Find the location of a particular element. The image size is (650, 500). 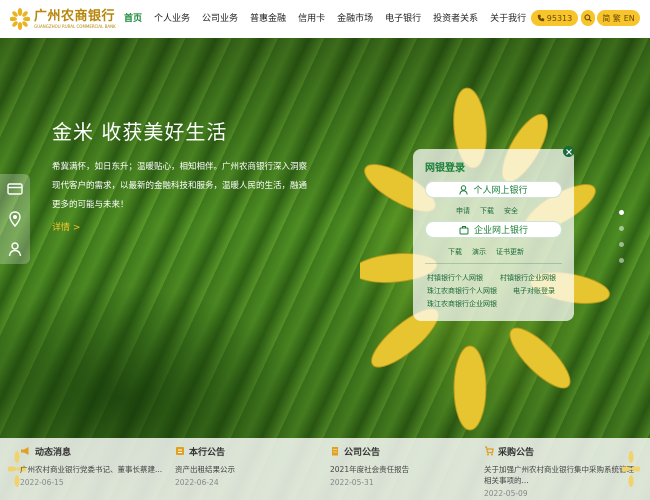

hotline-button: 95313 is located at coordinates (554, 18).